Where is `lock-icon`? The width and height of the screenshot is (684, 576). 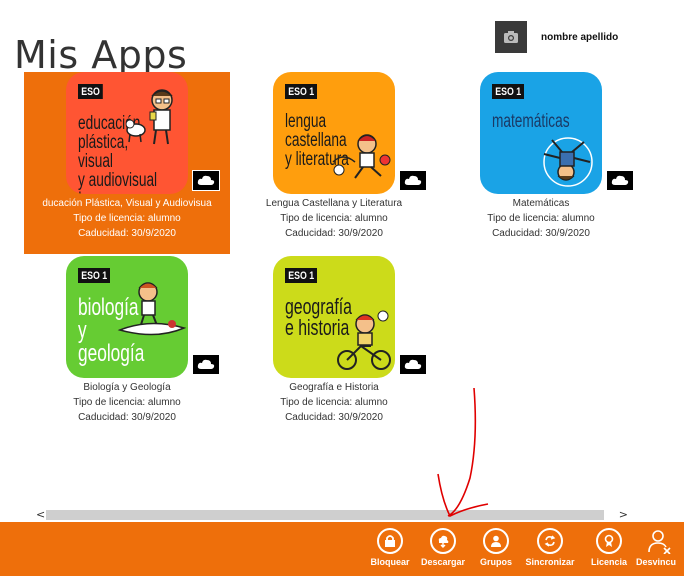 lock-icon is located at coordinates (390, 541).